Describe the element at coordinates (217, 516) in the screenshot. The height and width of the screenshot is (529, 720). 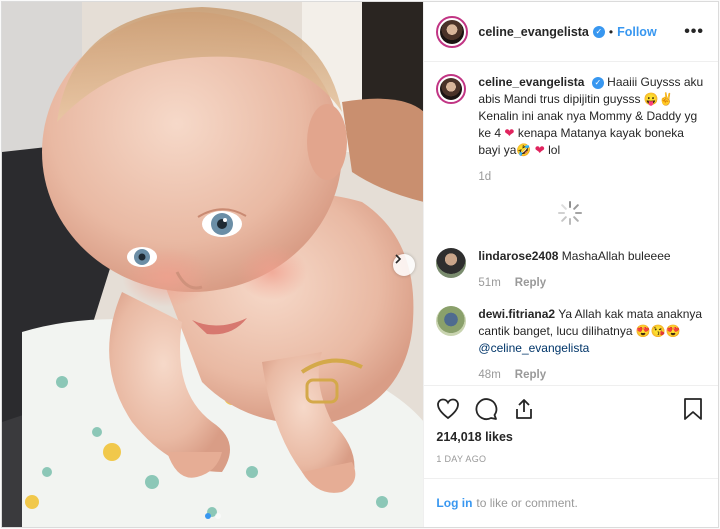
I see `carousel-dot` at that location.